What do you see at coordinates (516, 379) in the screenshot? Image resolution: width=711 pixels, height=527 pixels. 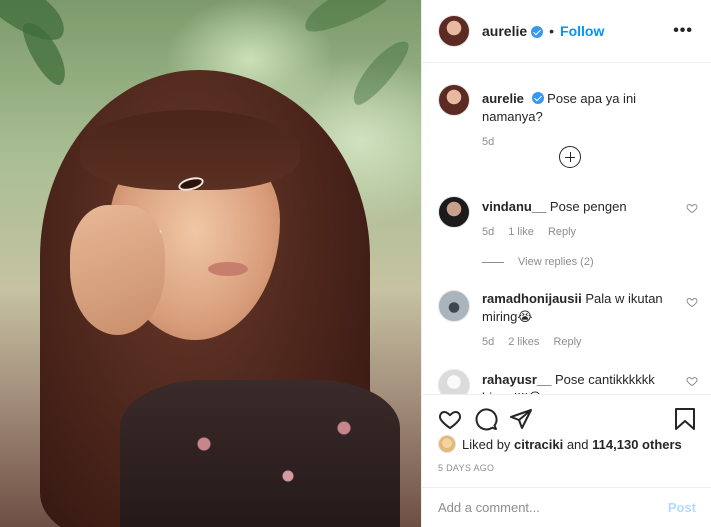 I see `comment-username: rahayusr__` at bounding box center [516, 379].